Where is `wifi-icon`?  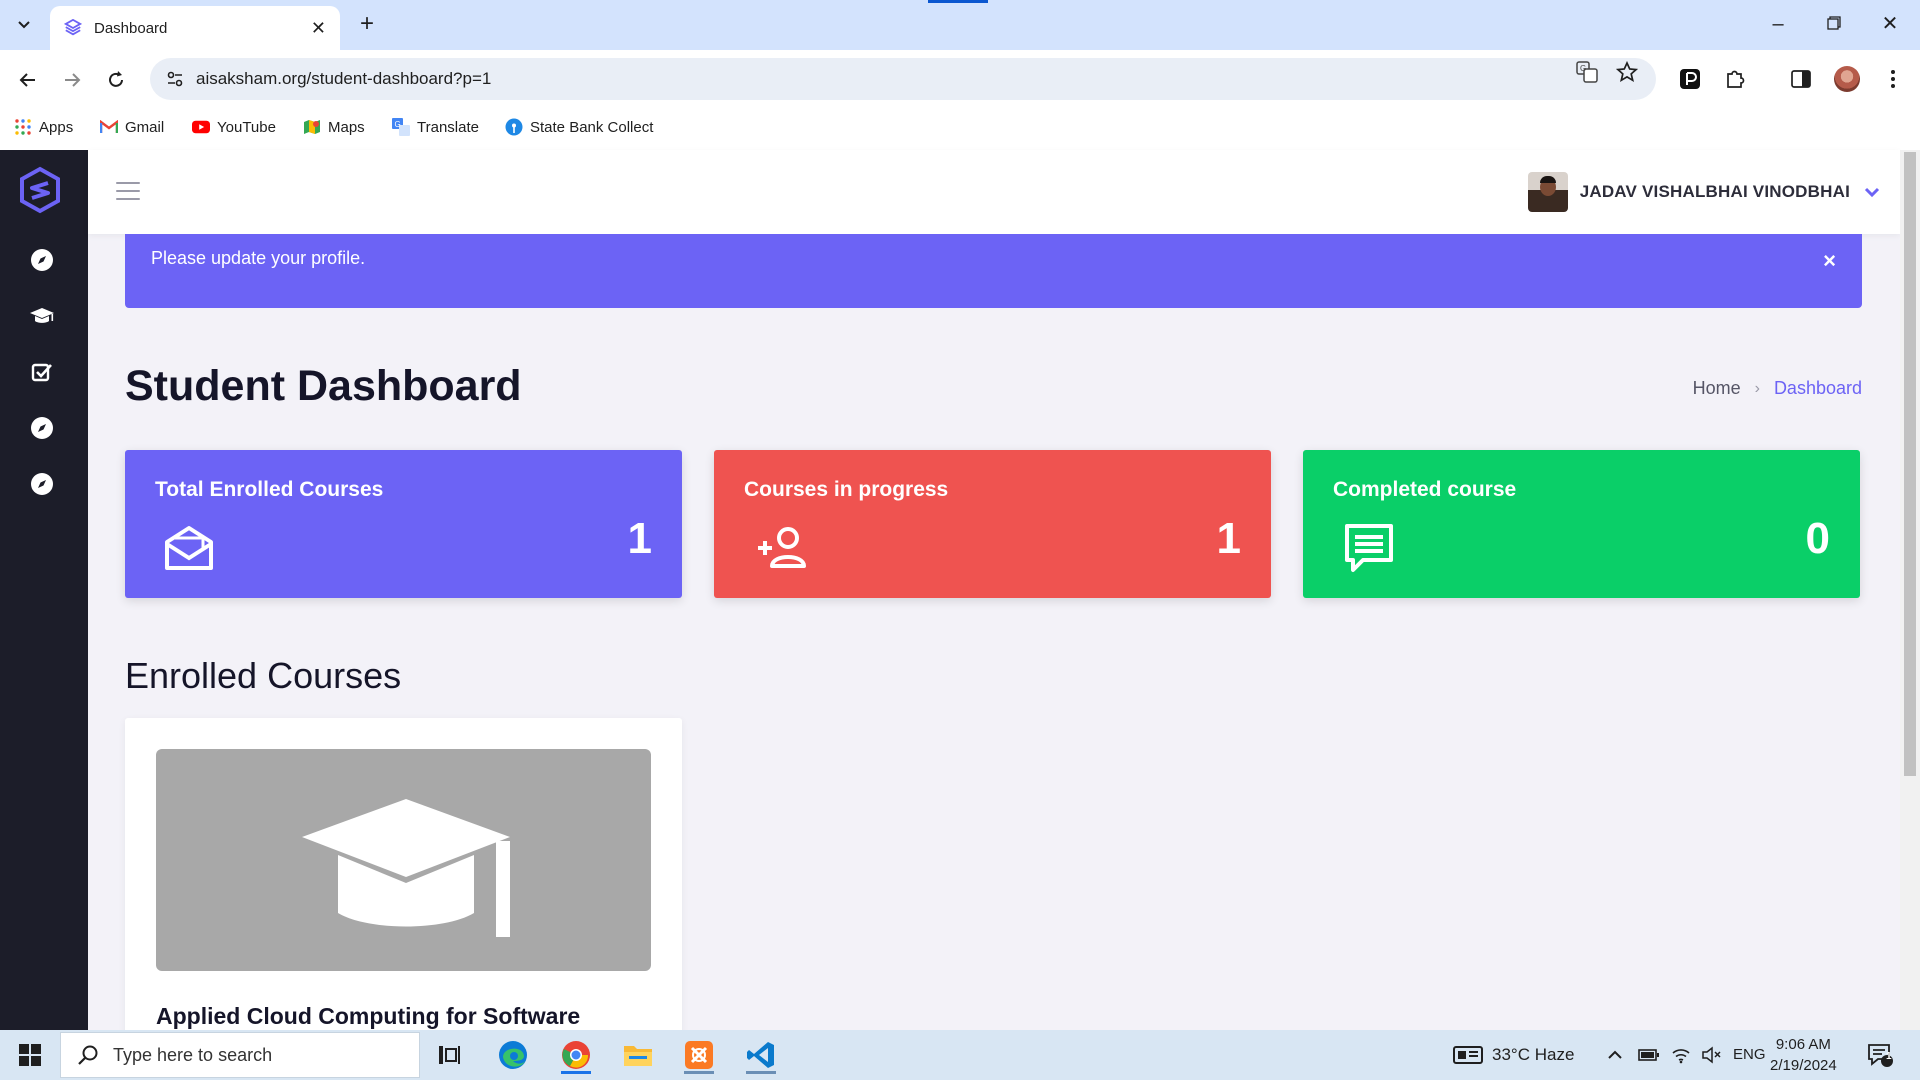 wifi-icon is located at coordinates (1681, 1055).